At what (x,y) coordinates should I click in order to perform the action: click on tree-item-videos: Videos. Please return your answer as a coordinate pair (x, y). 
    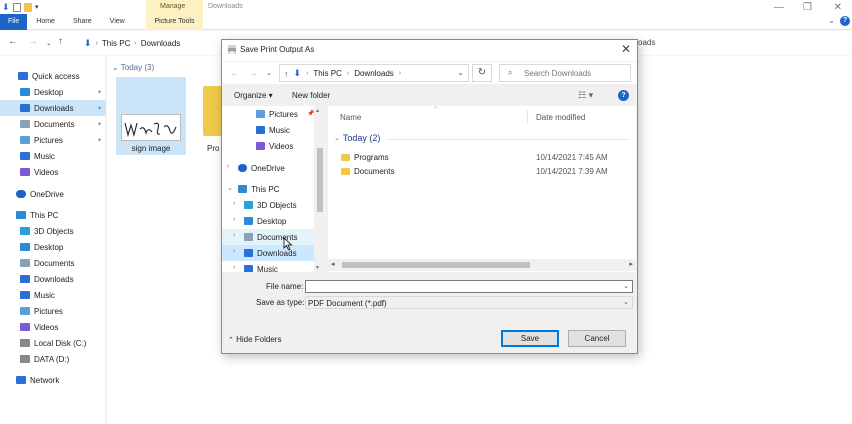
    Looking at the image, I should click on (268, 146).